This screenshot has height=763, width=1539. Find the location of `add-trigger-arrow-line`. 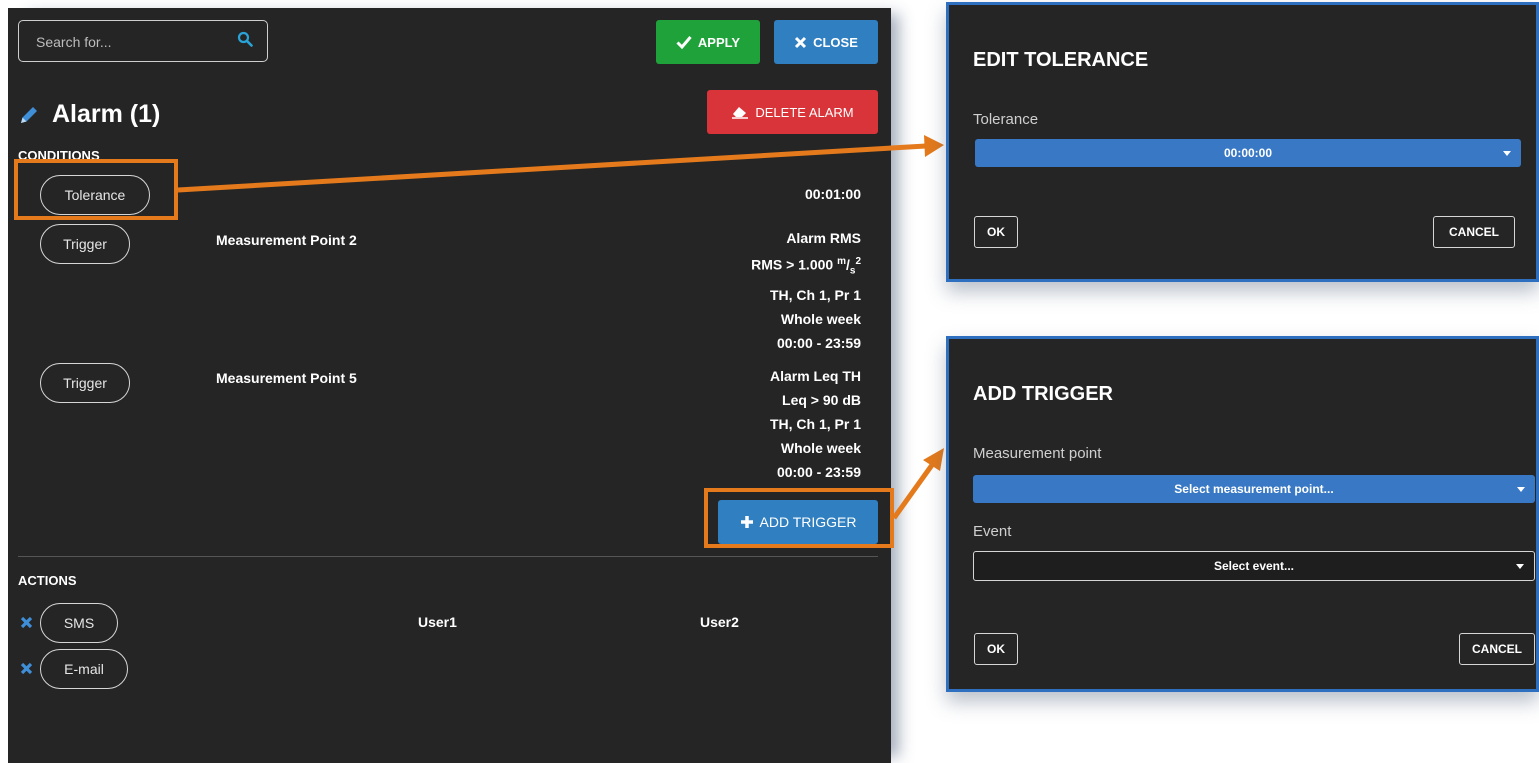

add-trigger-arrow-line is located at coordinates (913, 491).